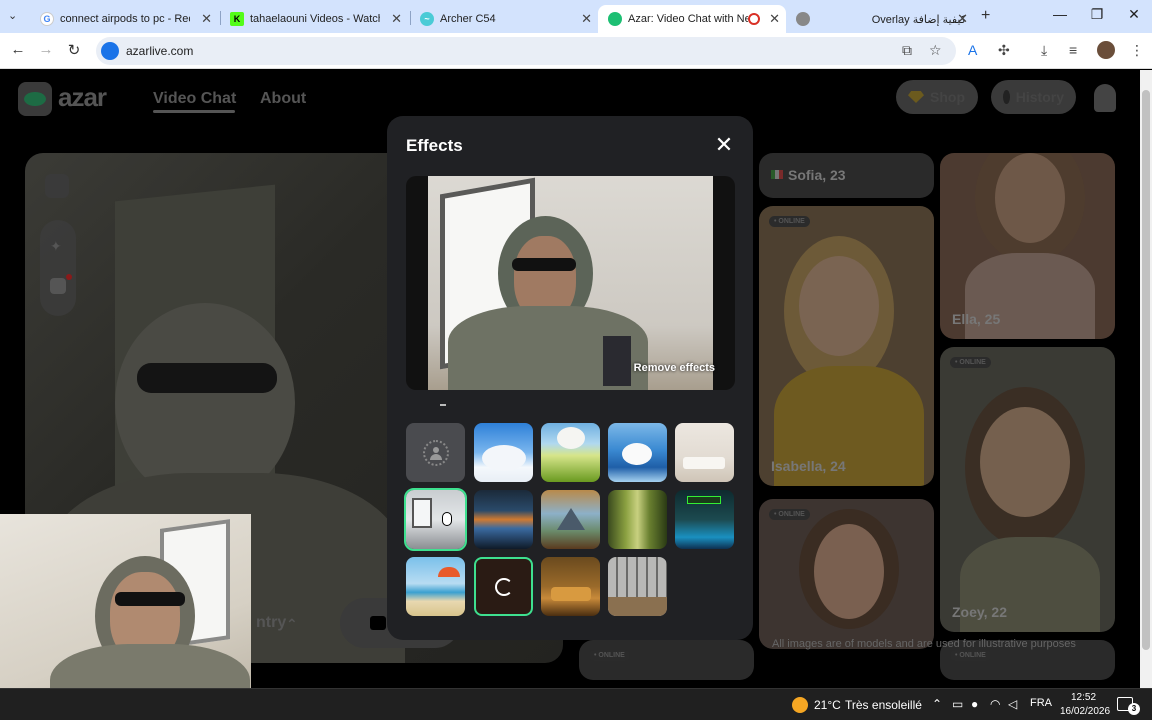 This screenshot has width=1152, height=720. Describe the element at coordinates (692, 19) in the screenshot. I see `tab-azar-active: Azar: Video Chat with New ✕` at that location.